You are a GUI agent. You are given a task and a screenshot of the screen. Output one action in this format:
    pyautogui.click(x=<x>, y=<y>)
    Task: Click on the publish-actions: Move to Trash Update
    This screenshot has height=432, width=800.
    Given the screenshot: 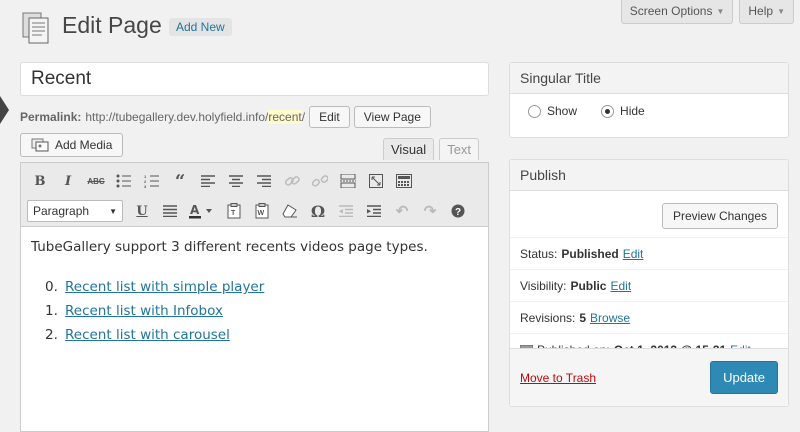 What is the action you would take?
    pyautogui.click(x=649, y=377)
    